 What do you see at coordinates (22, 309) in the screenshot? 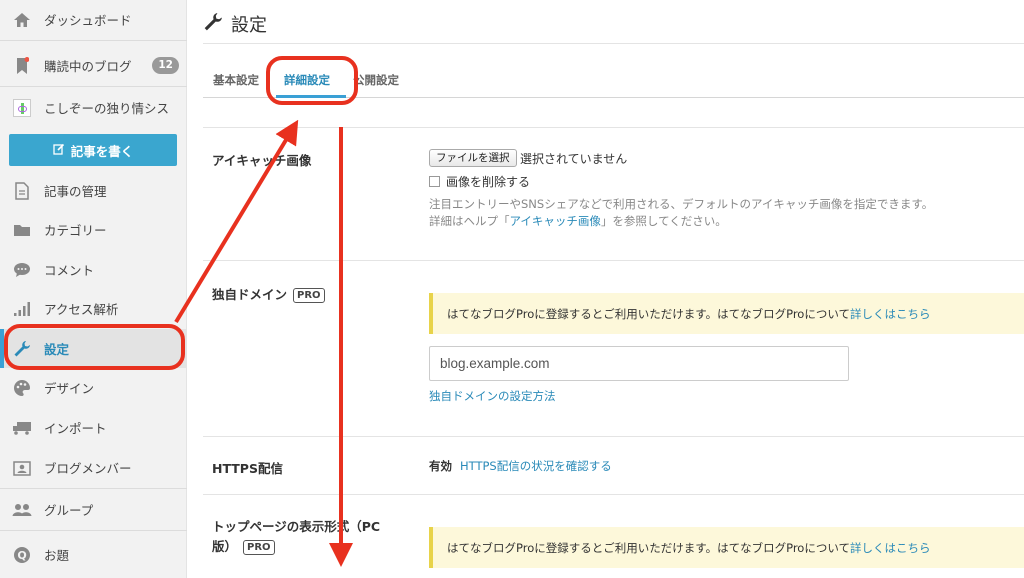
I see `bar-chart-icon` at bounding box center [22, 309].